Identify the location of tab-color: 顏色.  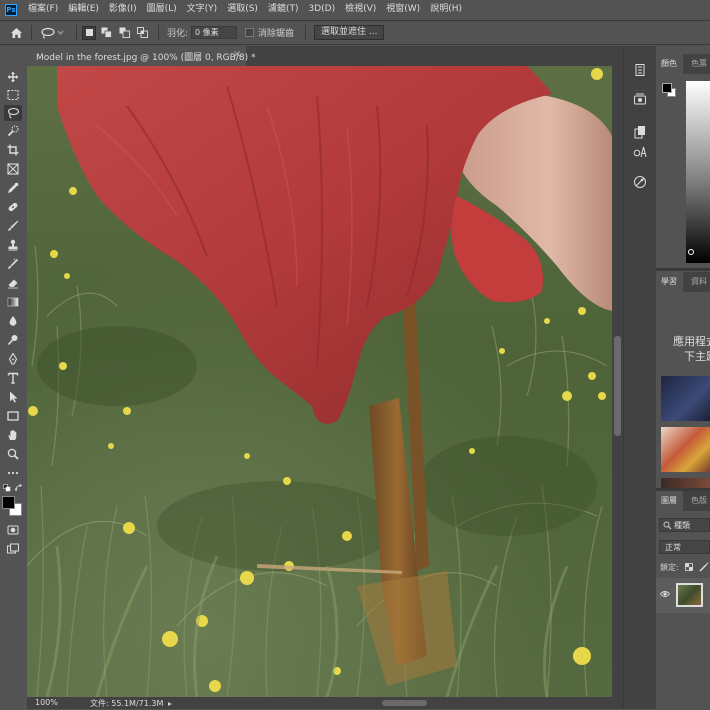
(669, 64).